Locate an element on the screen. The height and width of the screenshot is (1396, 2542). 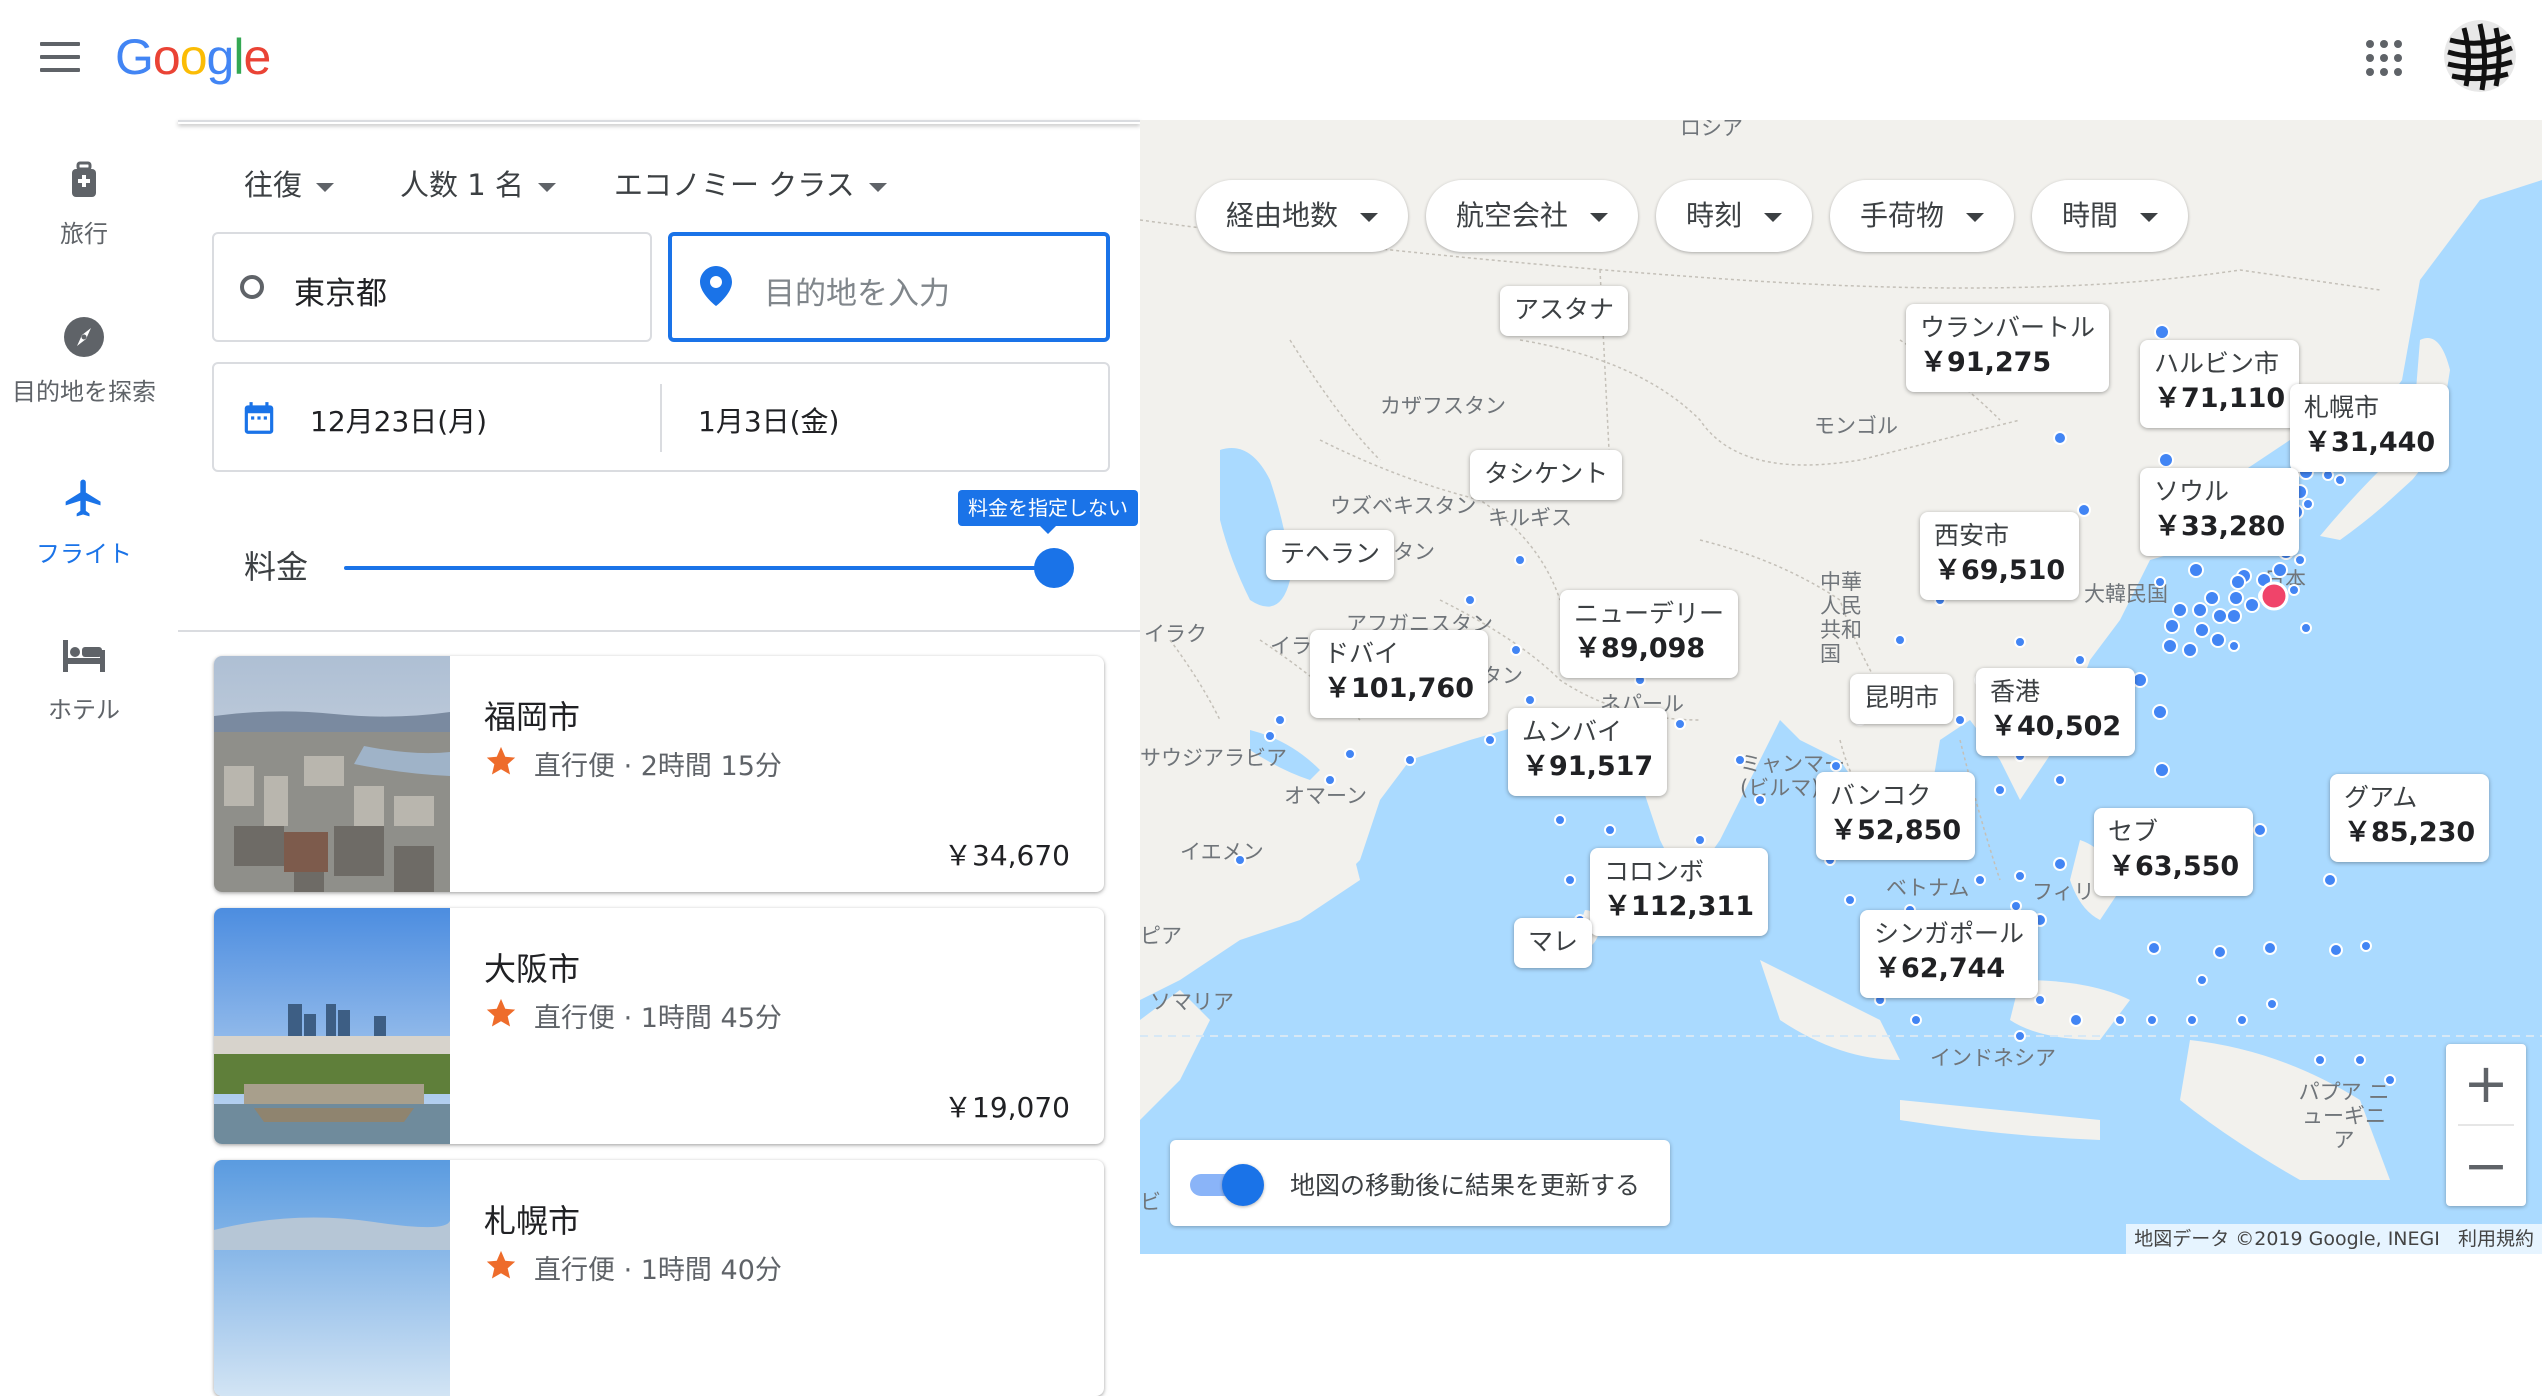
destination-callout: アスタナ is located at coordinates (1564, 311).